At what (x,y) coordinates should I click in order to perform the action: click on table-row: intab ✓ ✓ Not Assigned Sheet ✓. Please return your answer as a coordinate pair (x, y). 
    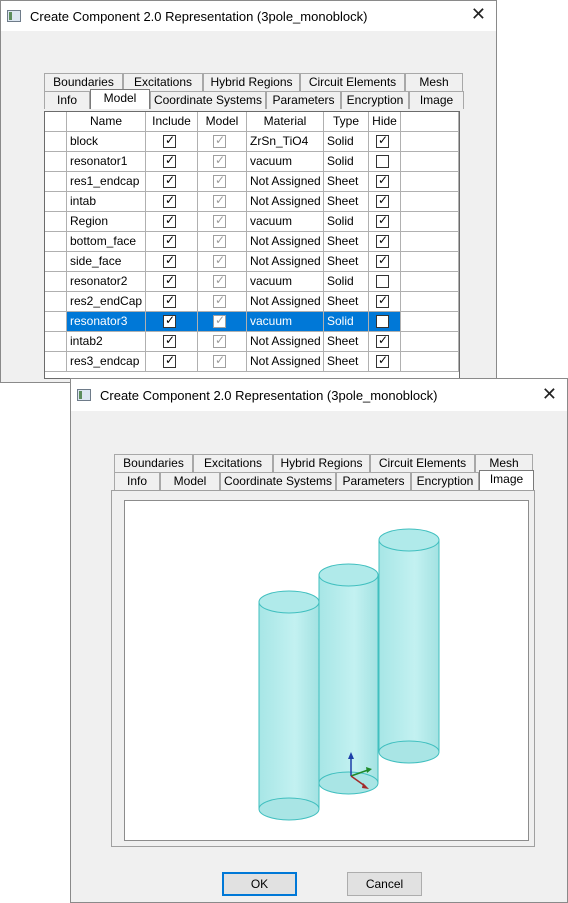
    Looking at the image, I should click on (252, 202).